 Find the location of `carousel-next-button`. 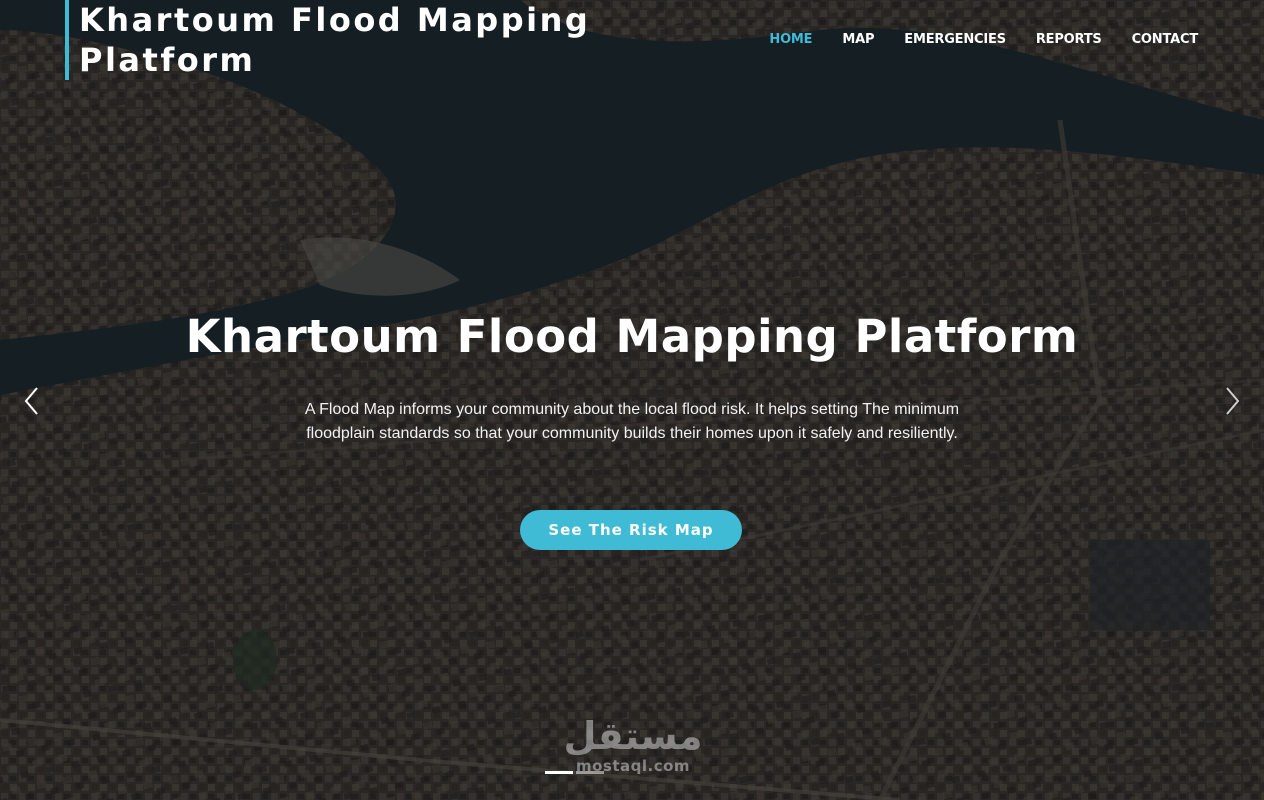

carousel-next-button is located at coordinates (1232, 401).